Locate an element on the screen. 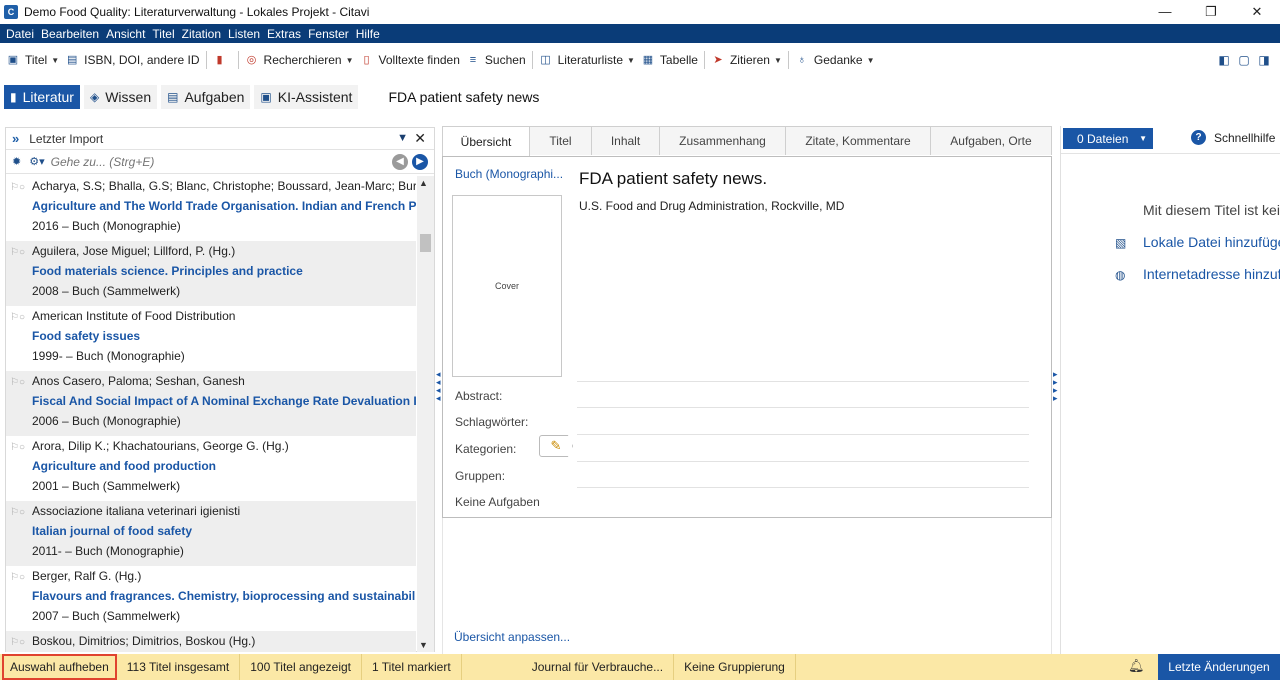  menu-listen: Listen is located at coordinates (244, 34).